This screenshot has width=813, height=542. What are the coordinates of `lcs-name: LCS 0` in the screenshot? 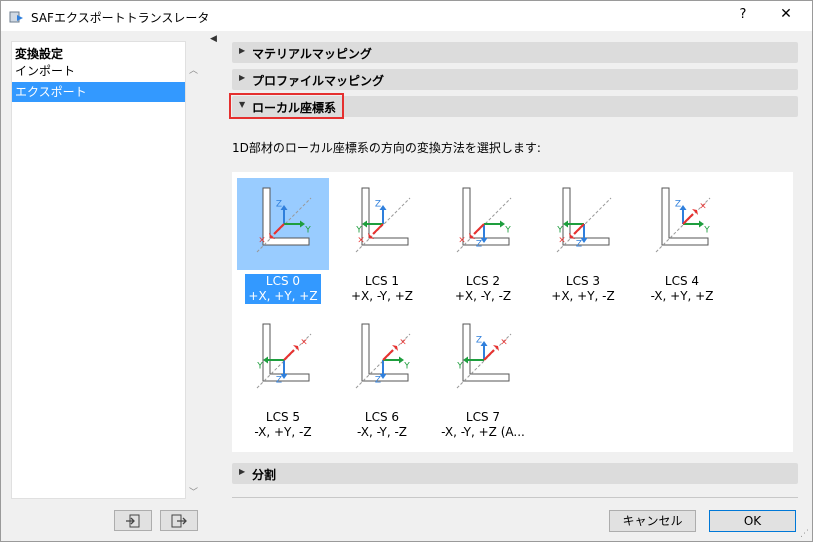 It's located at (283, 281).